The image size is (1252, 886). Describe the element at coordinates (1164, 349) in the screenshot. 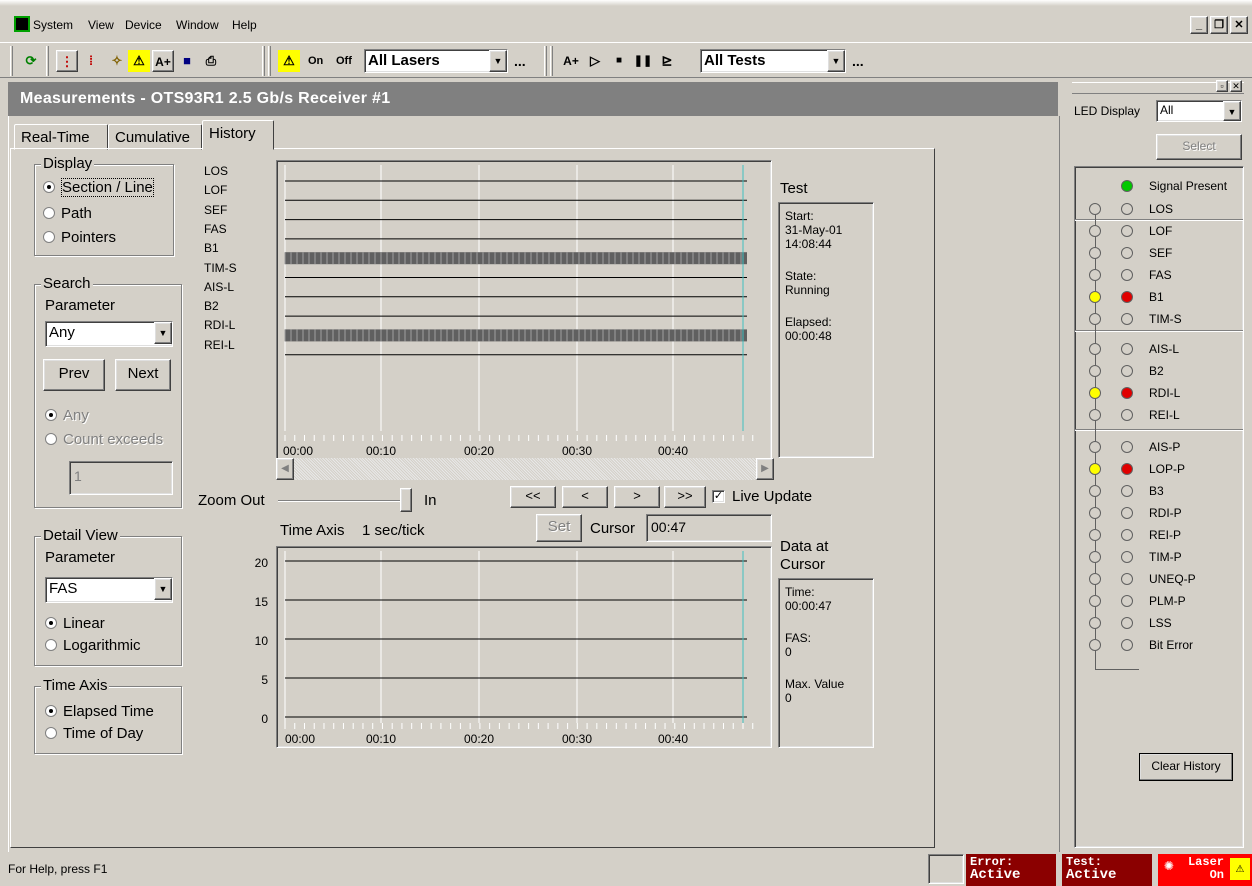

I see `led-label: AIS-L` at that location.